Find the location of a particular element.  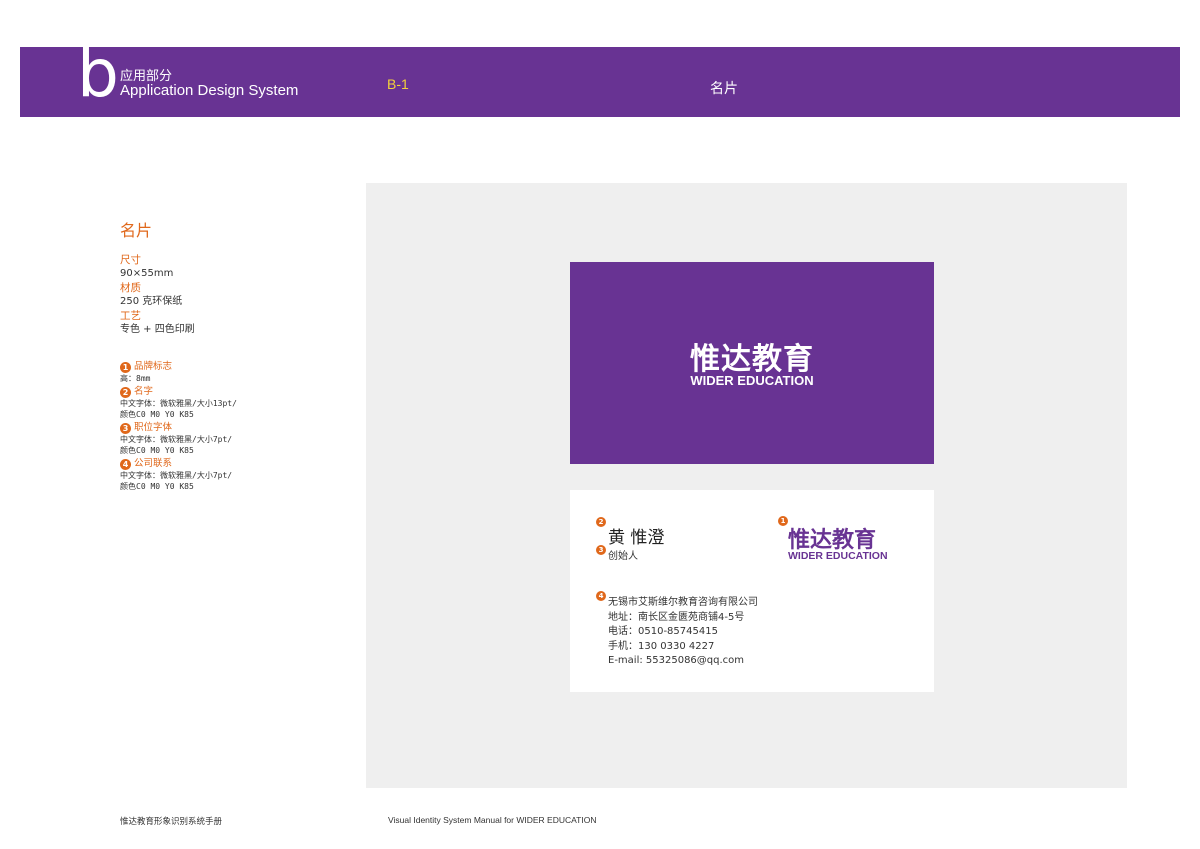

spec-label: 尺寸 is located at coordinates (130, 260).